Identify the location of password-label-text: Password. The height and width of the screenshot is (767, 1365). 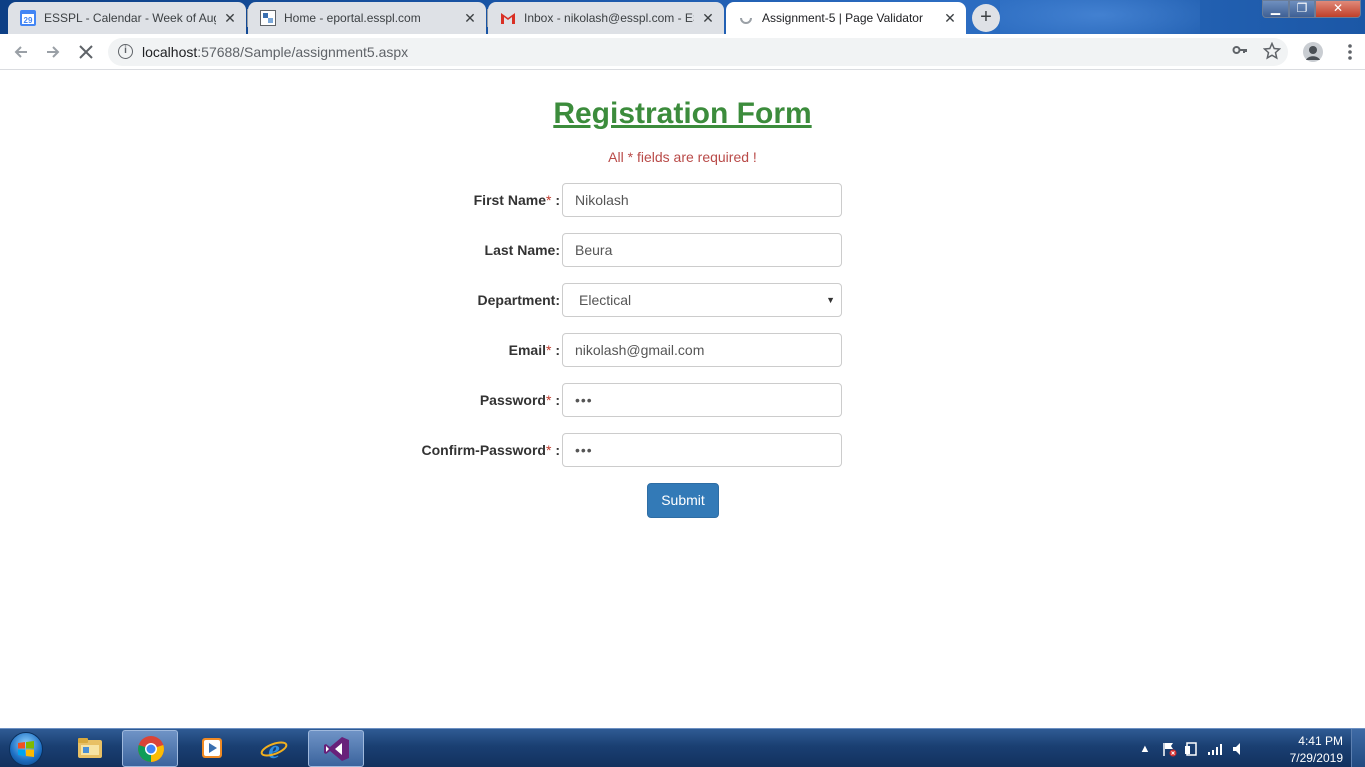
(512, 400).